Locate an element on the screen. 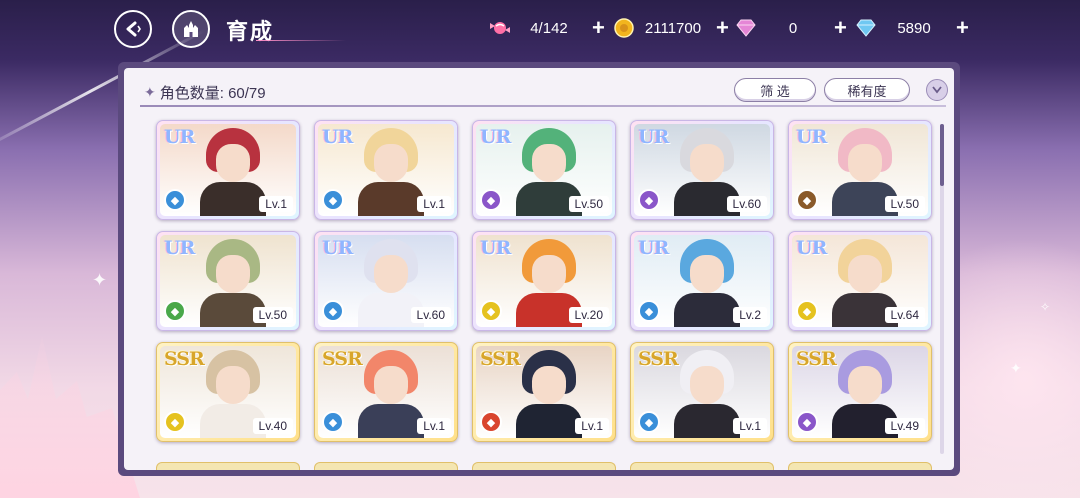  character-count: ✦ 角色数量: 60/79 is located at coordinates (205, 92).